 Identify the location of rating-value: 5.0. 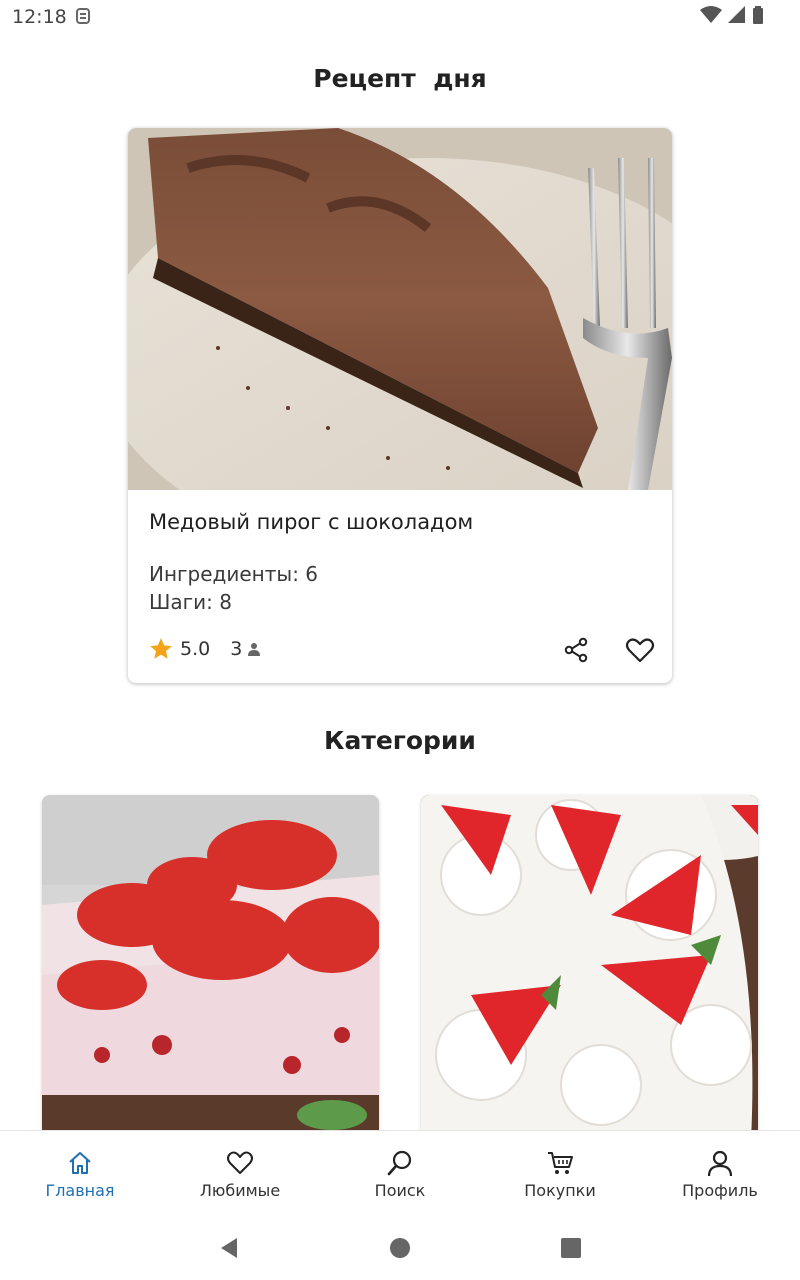
(195, 649).